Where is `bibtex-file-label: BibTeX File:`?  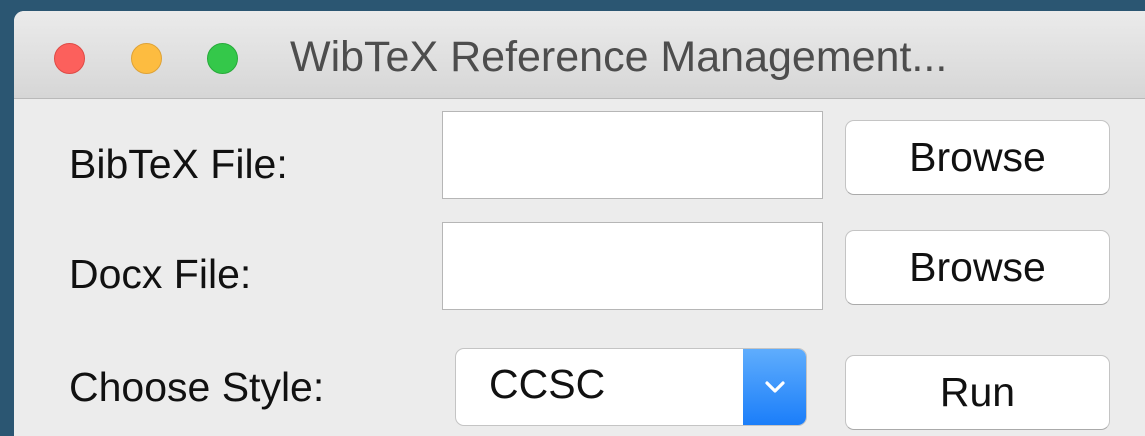
bibtex-file-label: BibTeX File: is located at coordinates (178, 164).